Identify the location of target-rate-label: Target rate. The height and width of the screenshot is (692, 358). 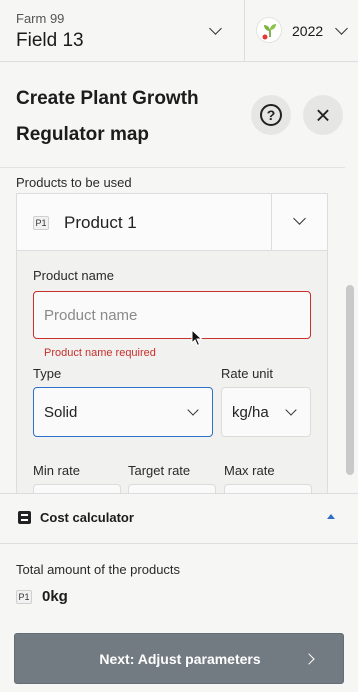
(159, 470).